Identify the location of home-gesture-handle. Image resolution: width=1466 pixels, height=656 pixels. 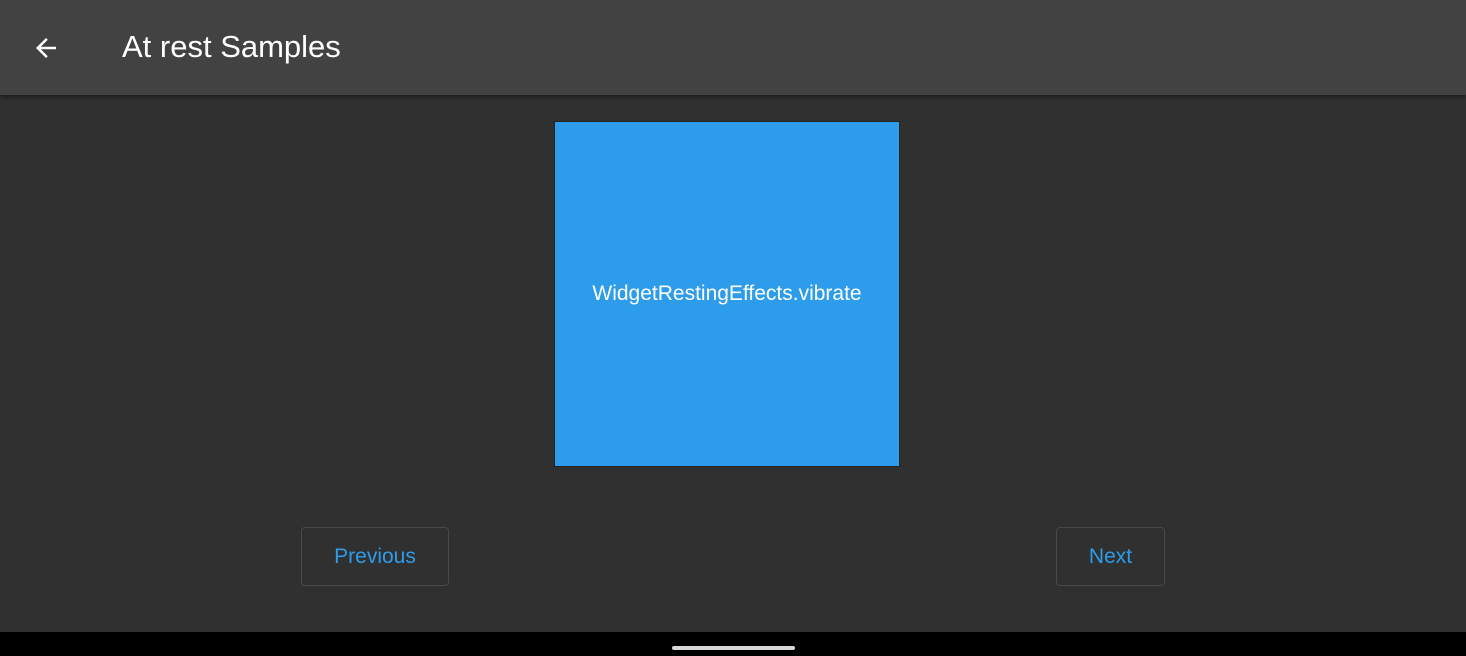
(733, 648).